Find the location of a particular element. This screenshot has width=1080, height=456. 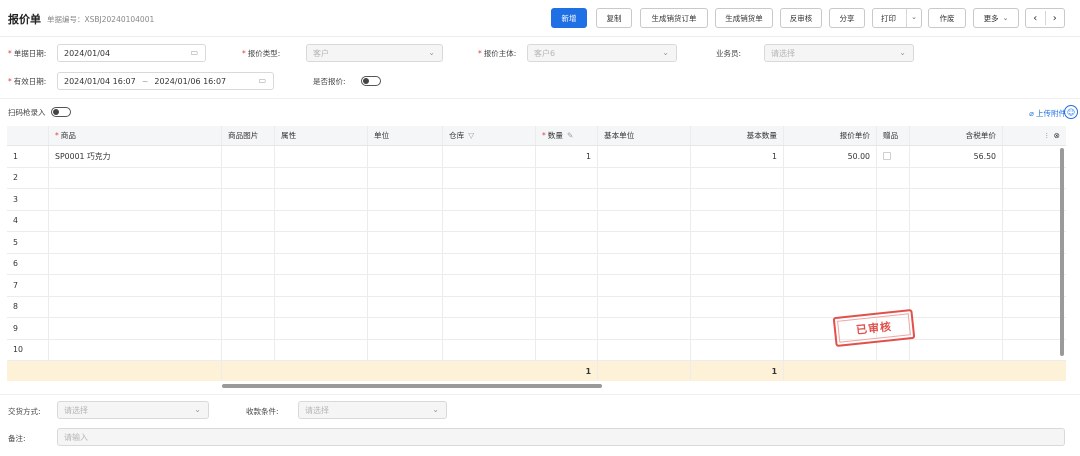

new-button: 新增 is located at coordinates (569, 18).